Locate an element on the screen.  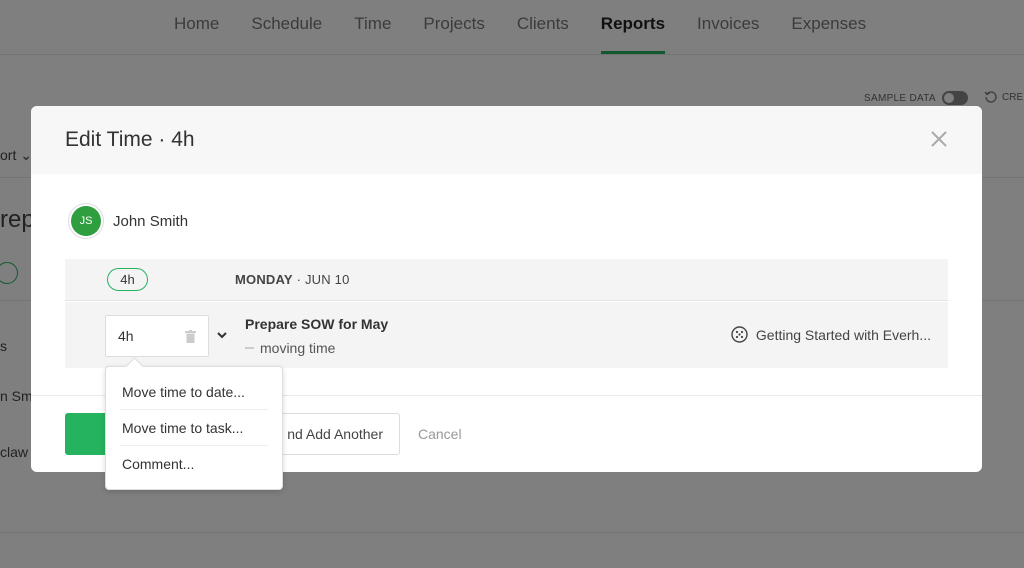
task-note: moving time is located at coordinates (290, 348).